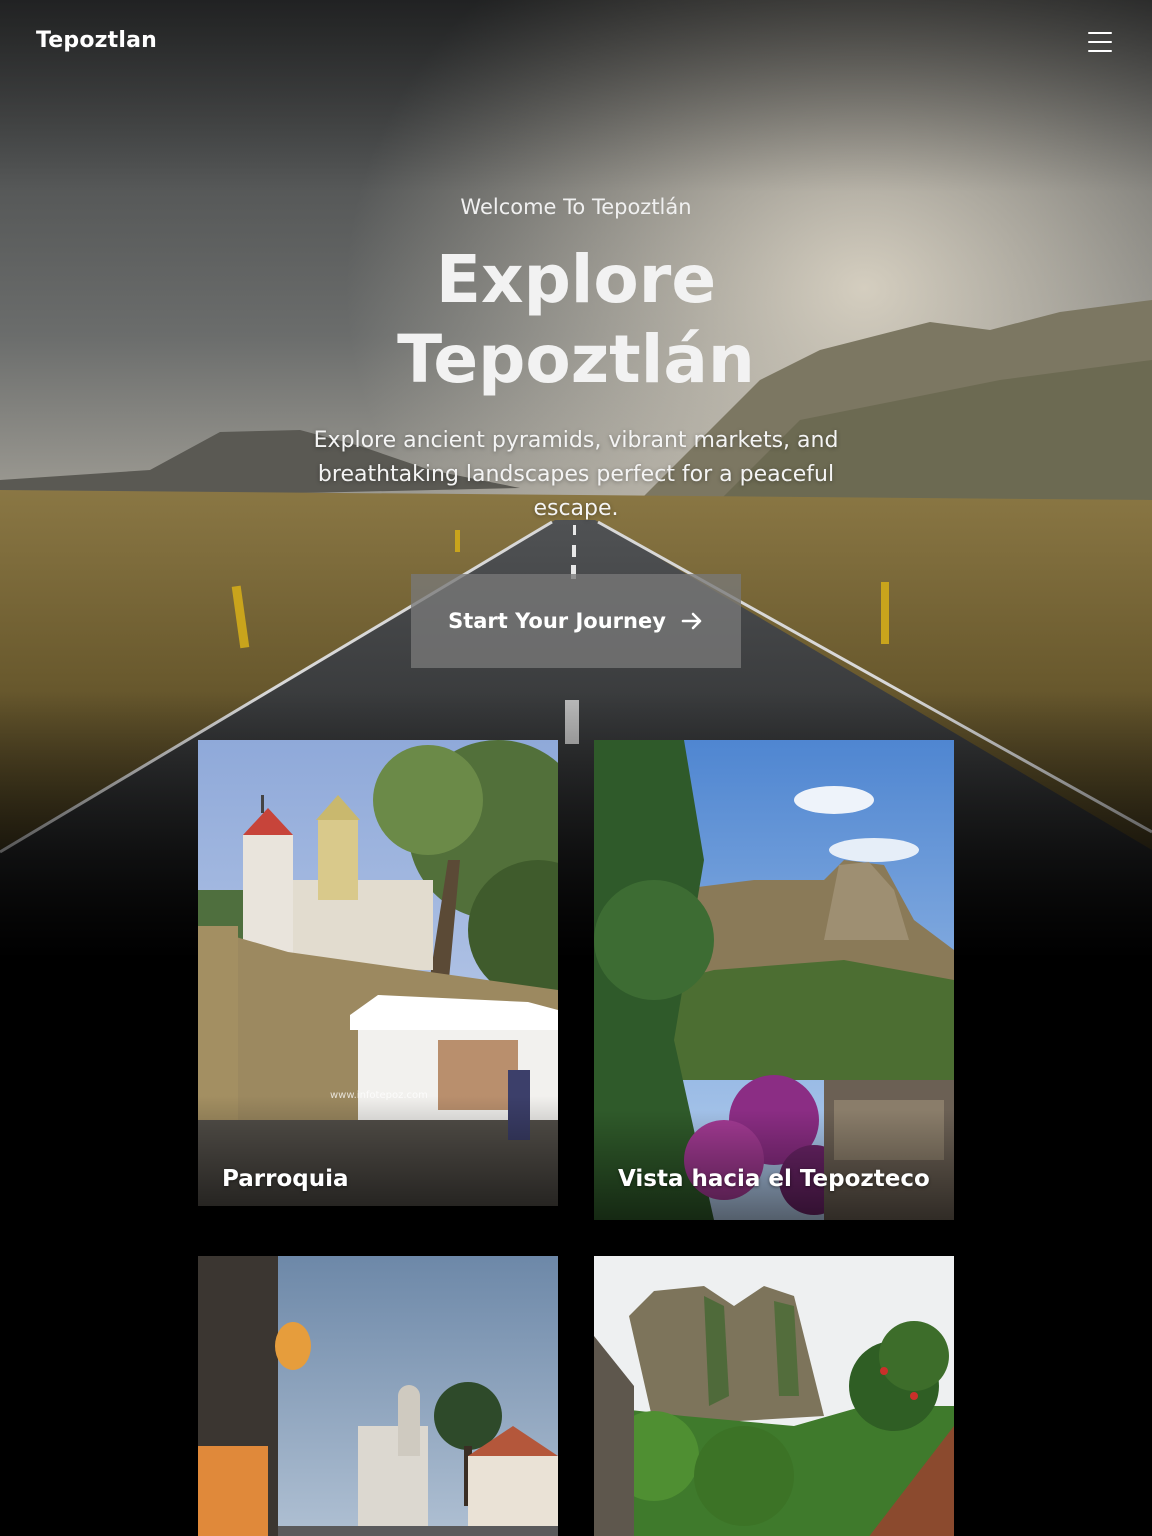 Image resolution: width=1152 pixels, height=1536 pixels. I want to click on brand-logo: Tepoztlan, so click(96, 40).